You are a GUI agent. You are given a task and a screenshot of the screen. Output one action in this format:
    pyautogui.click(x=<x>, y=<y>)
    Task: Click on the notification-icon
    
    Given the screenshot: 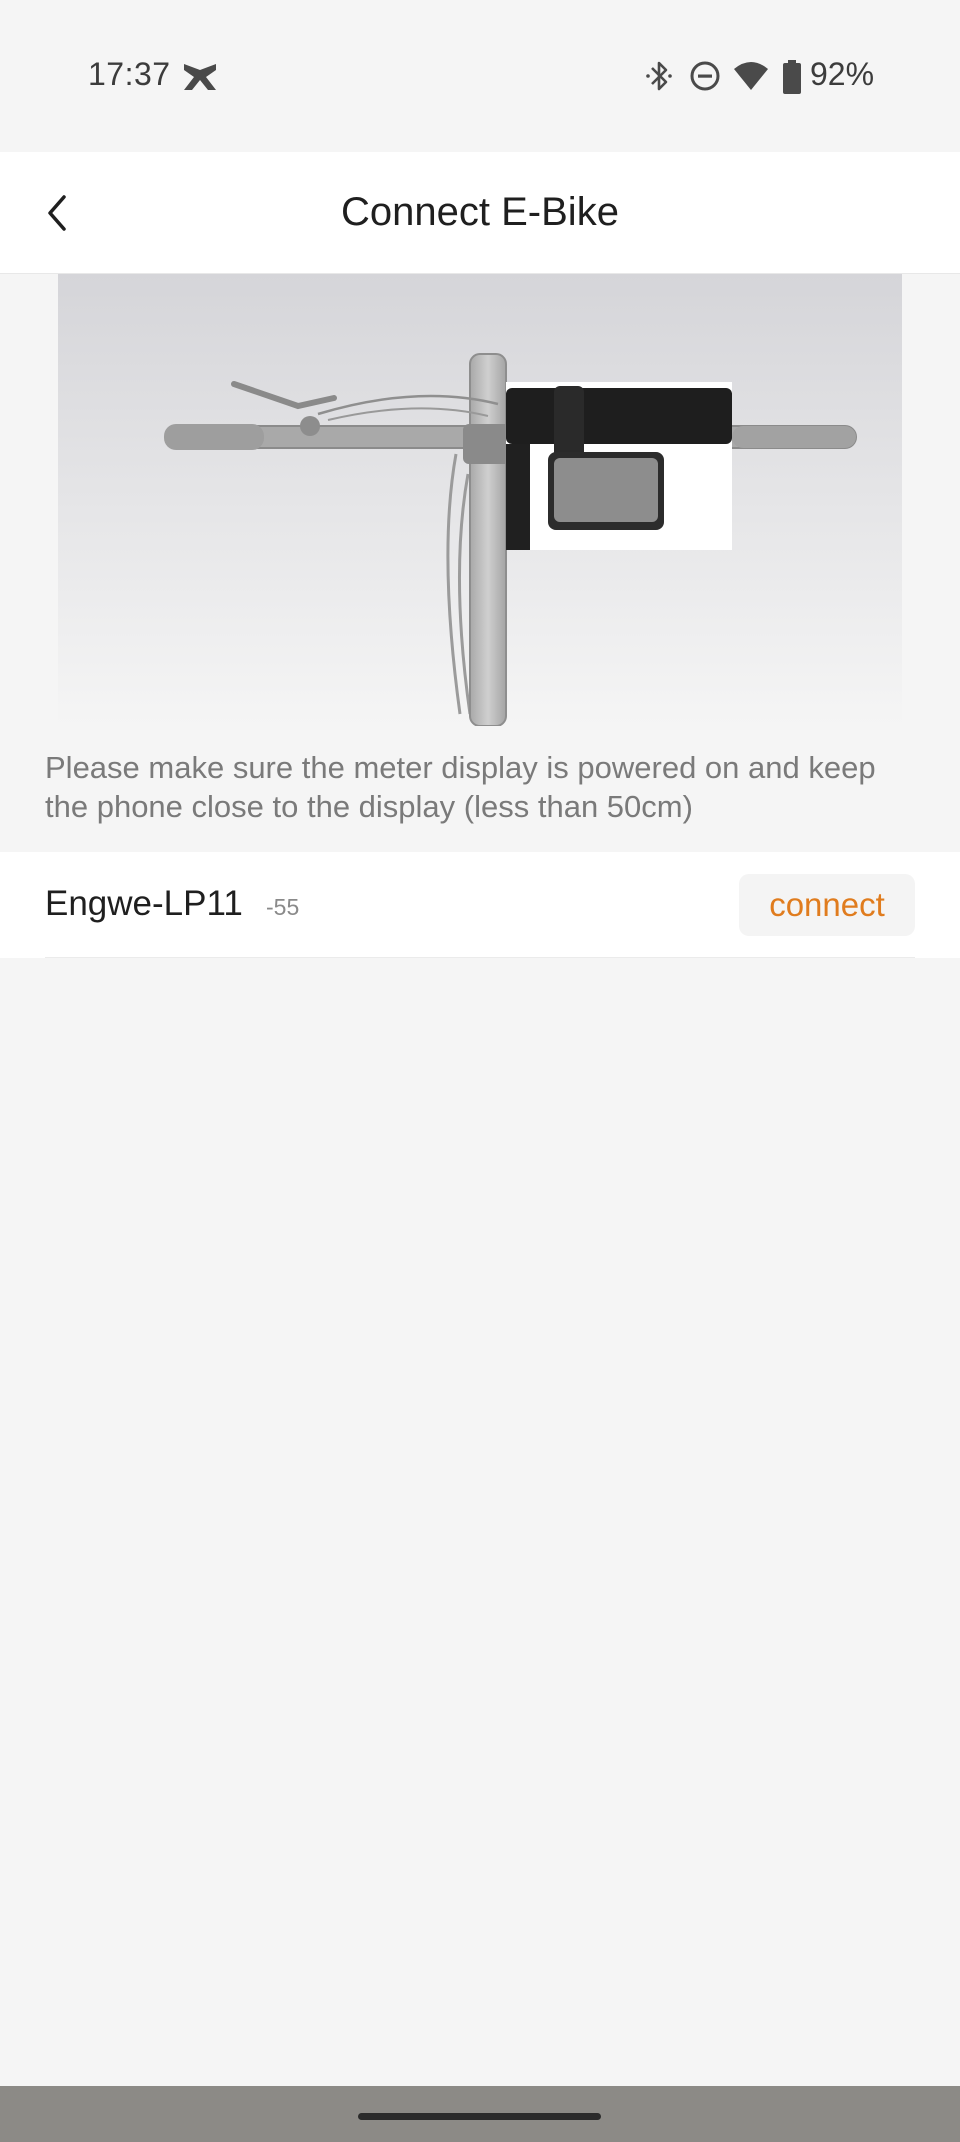 What is the action you would take?
    pyautogui.click(x=200, y=77)
    